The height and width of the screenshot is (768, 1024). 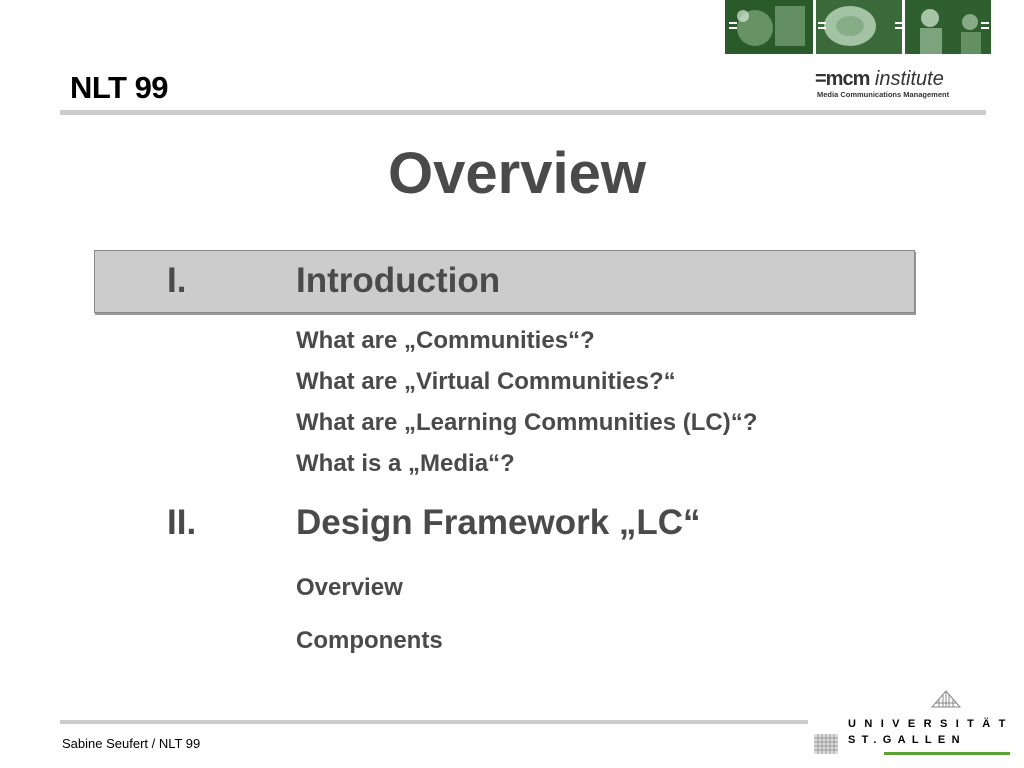 I want to click on header-divider, so click(x=523, y=112).